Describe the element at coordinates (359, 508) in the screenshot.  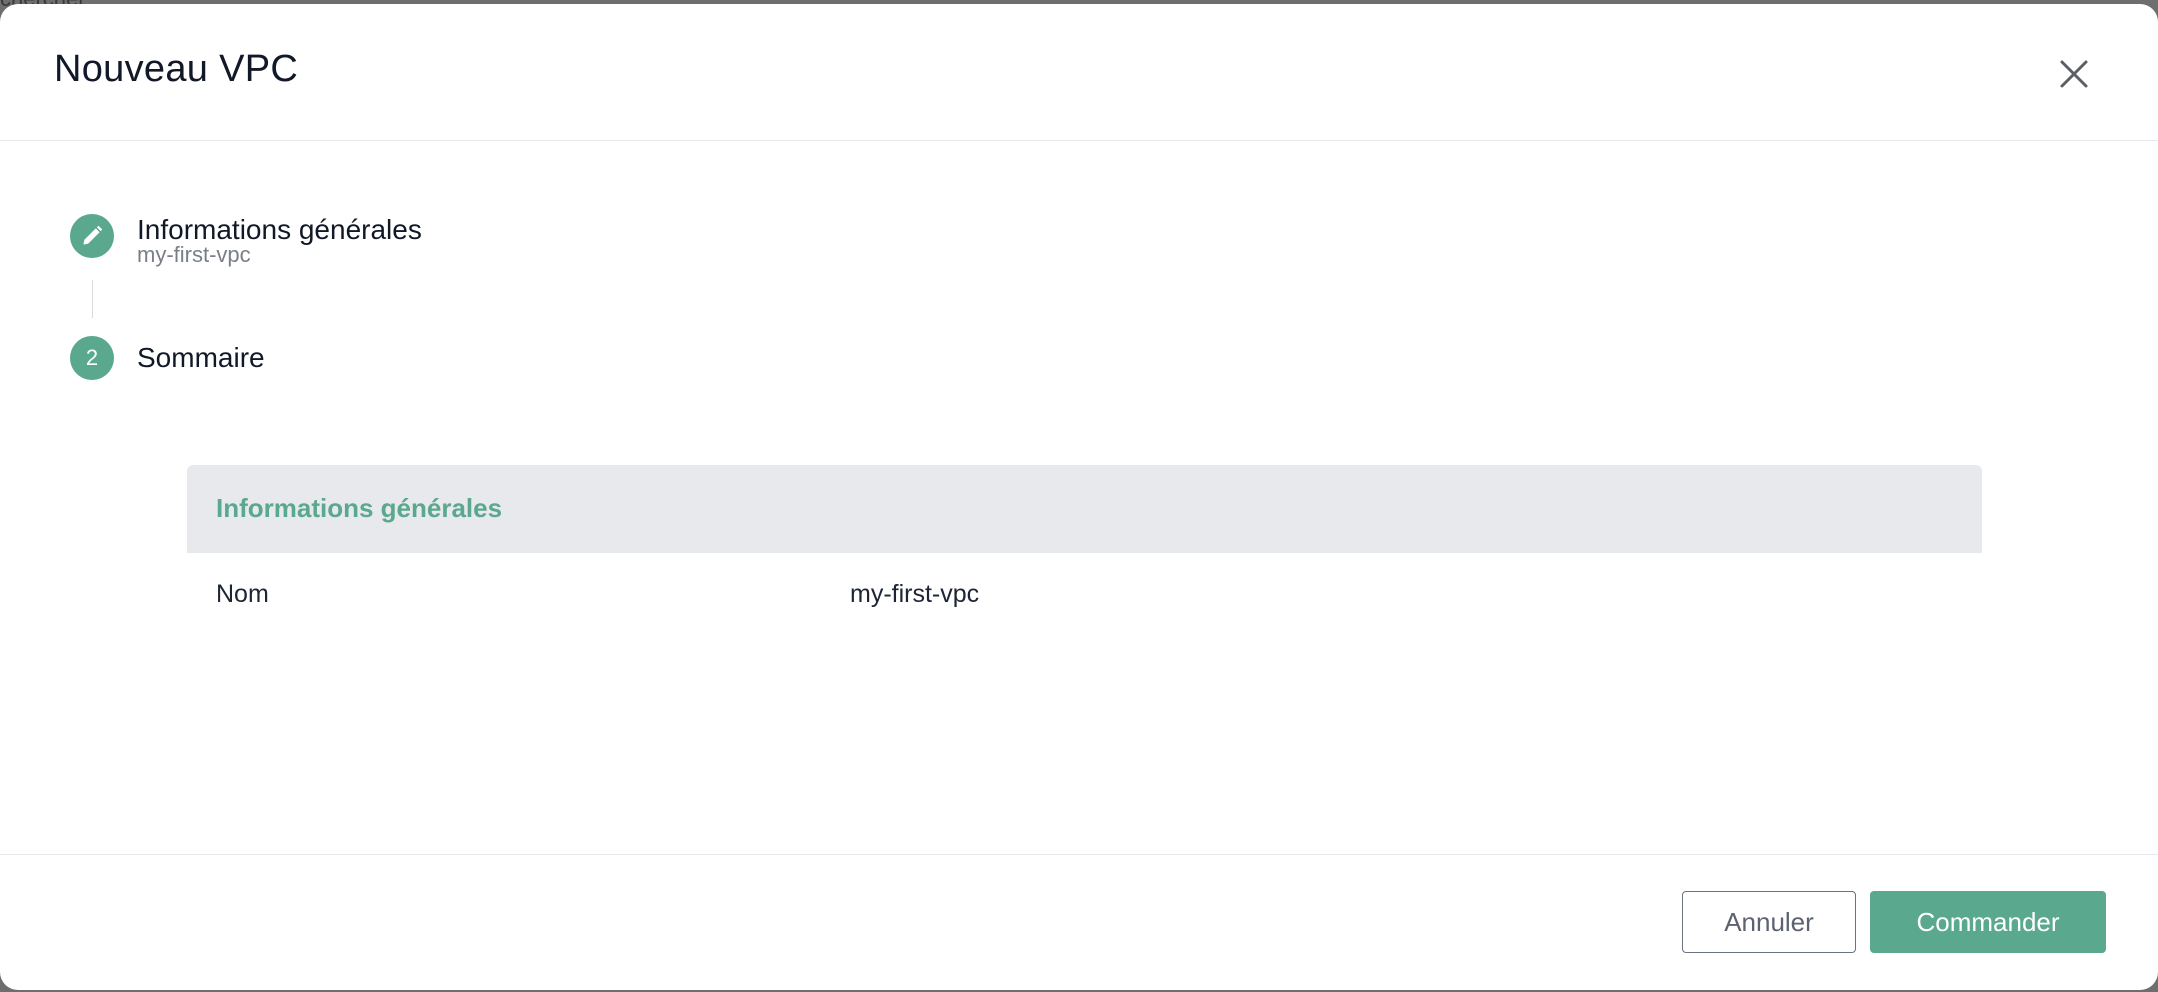
I see `summary-section-title: Informations générales` at that location.